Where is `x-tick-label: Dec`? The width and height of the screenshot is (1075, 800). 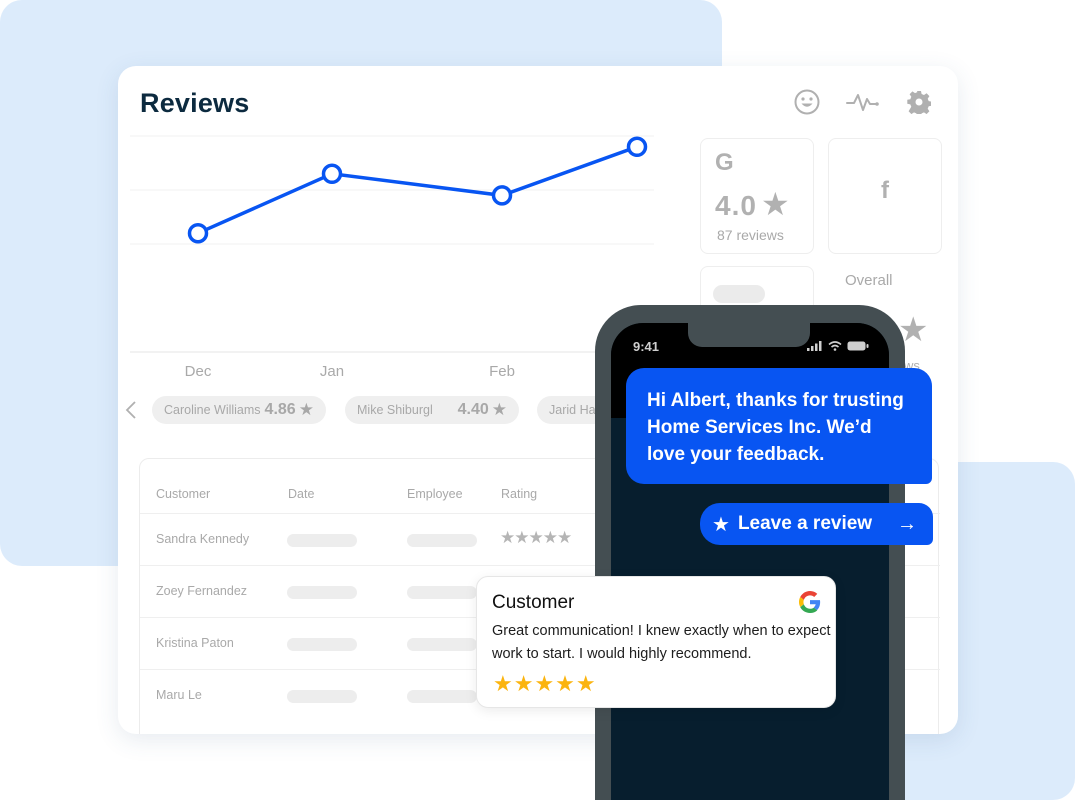
x-tick-label: Dec is located at coordinates (198, 371).